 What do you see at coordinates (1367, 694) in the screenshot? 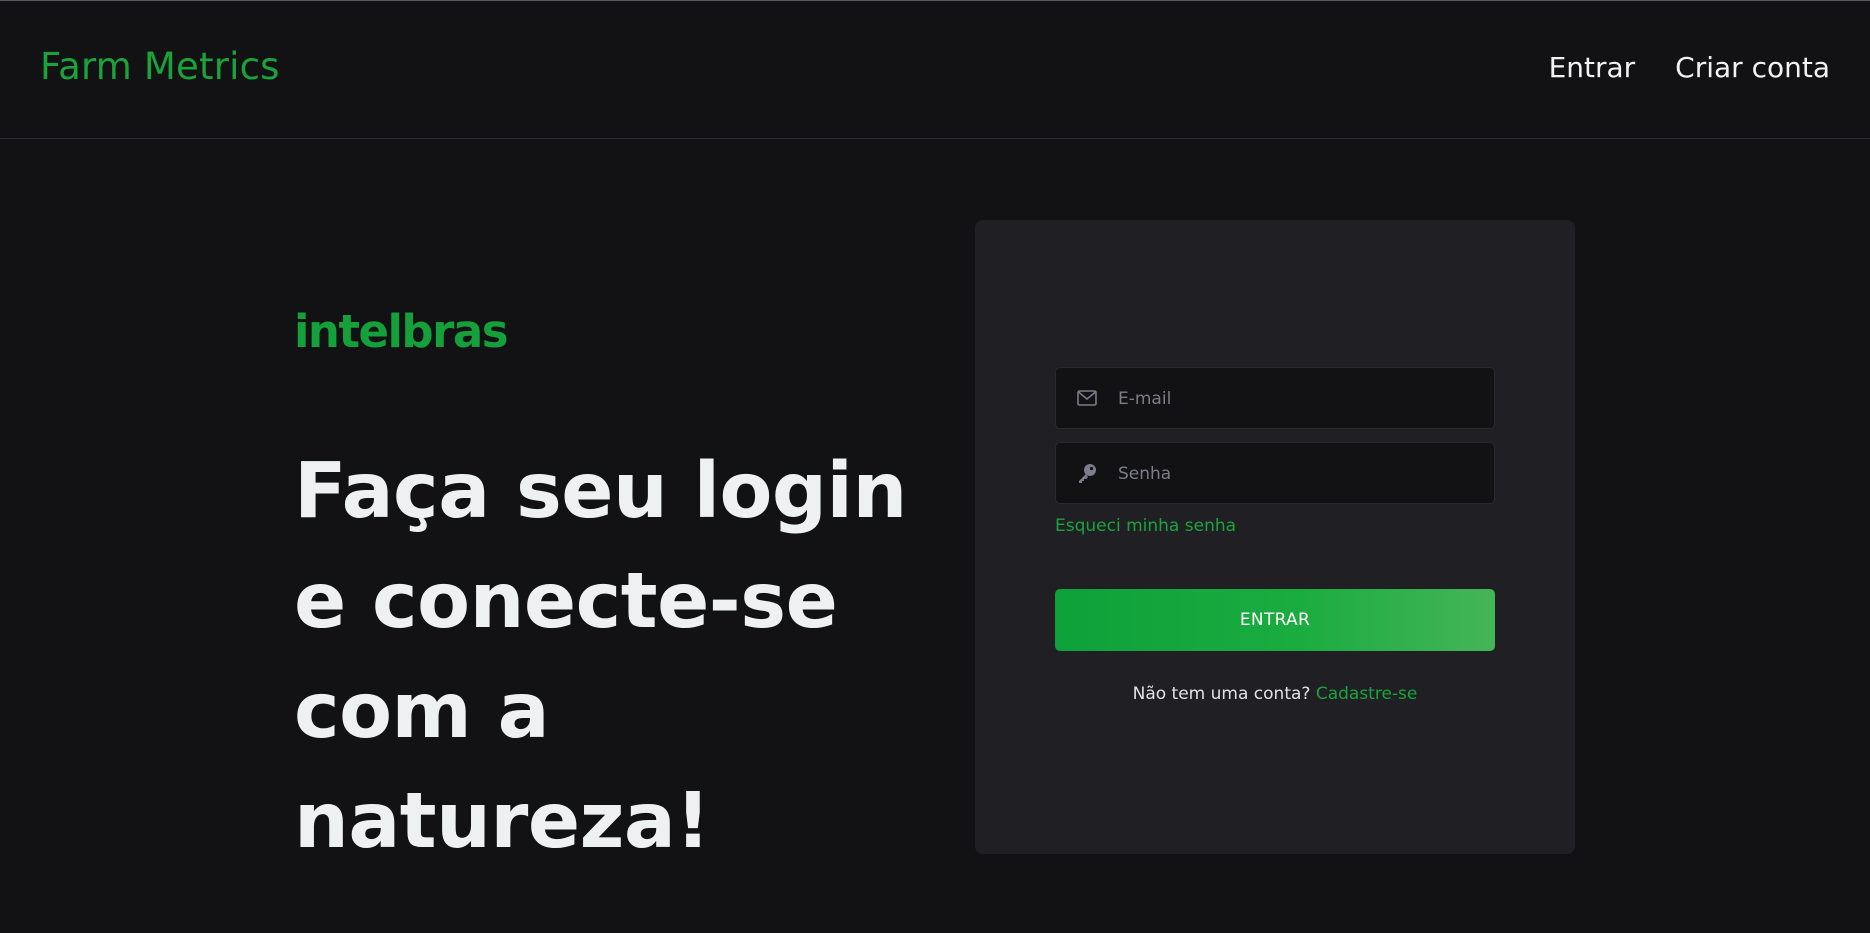
I see `signup-link: Cadastre-se` at bounding box center [1367, 694].